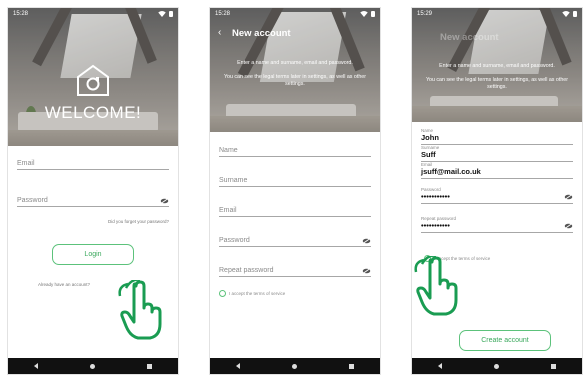  I want to click on surname-field: Surname, so click(295, 179).